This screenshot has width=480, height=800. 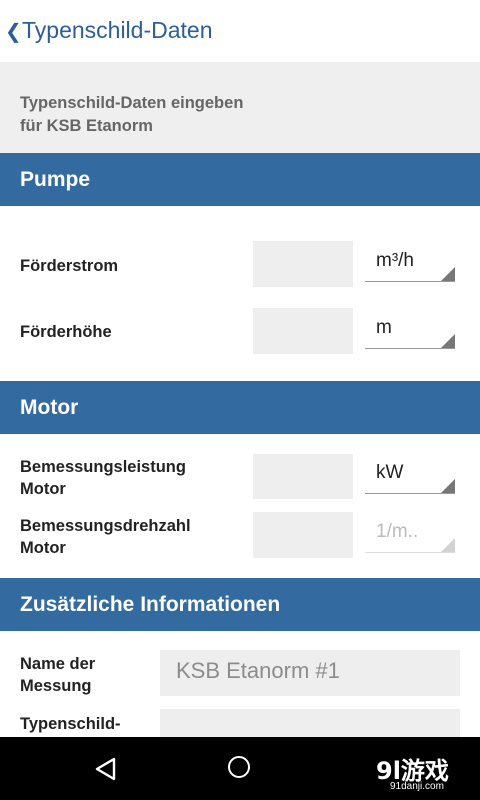 What do you see at coordinates (13, 31) in the screenshot?
I see `chevron-left-icon: ❮` at bounding box center [13, 31].